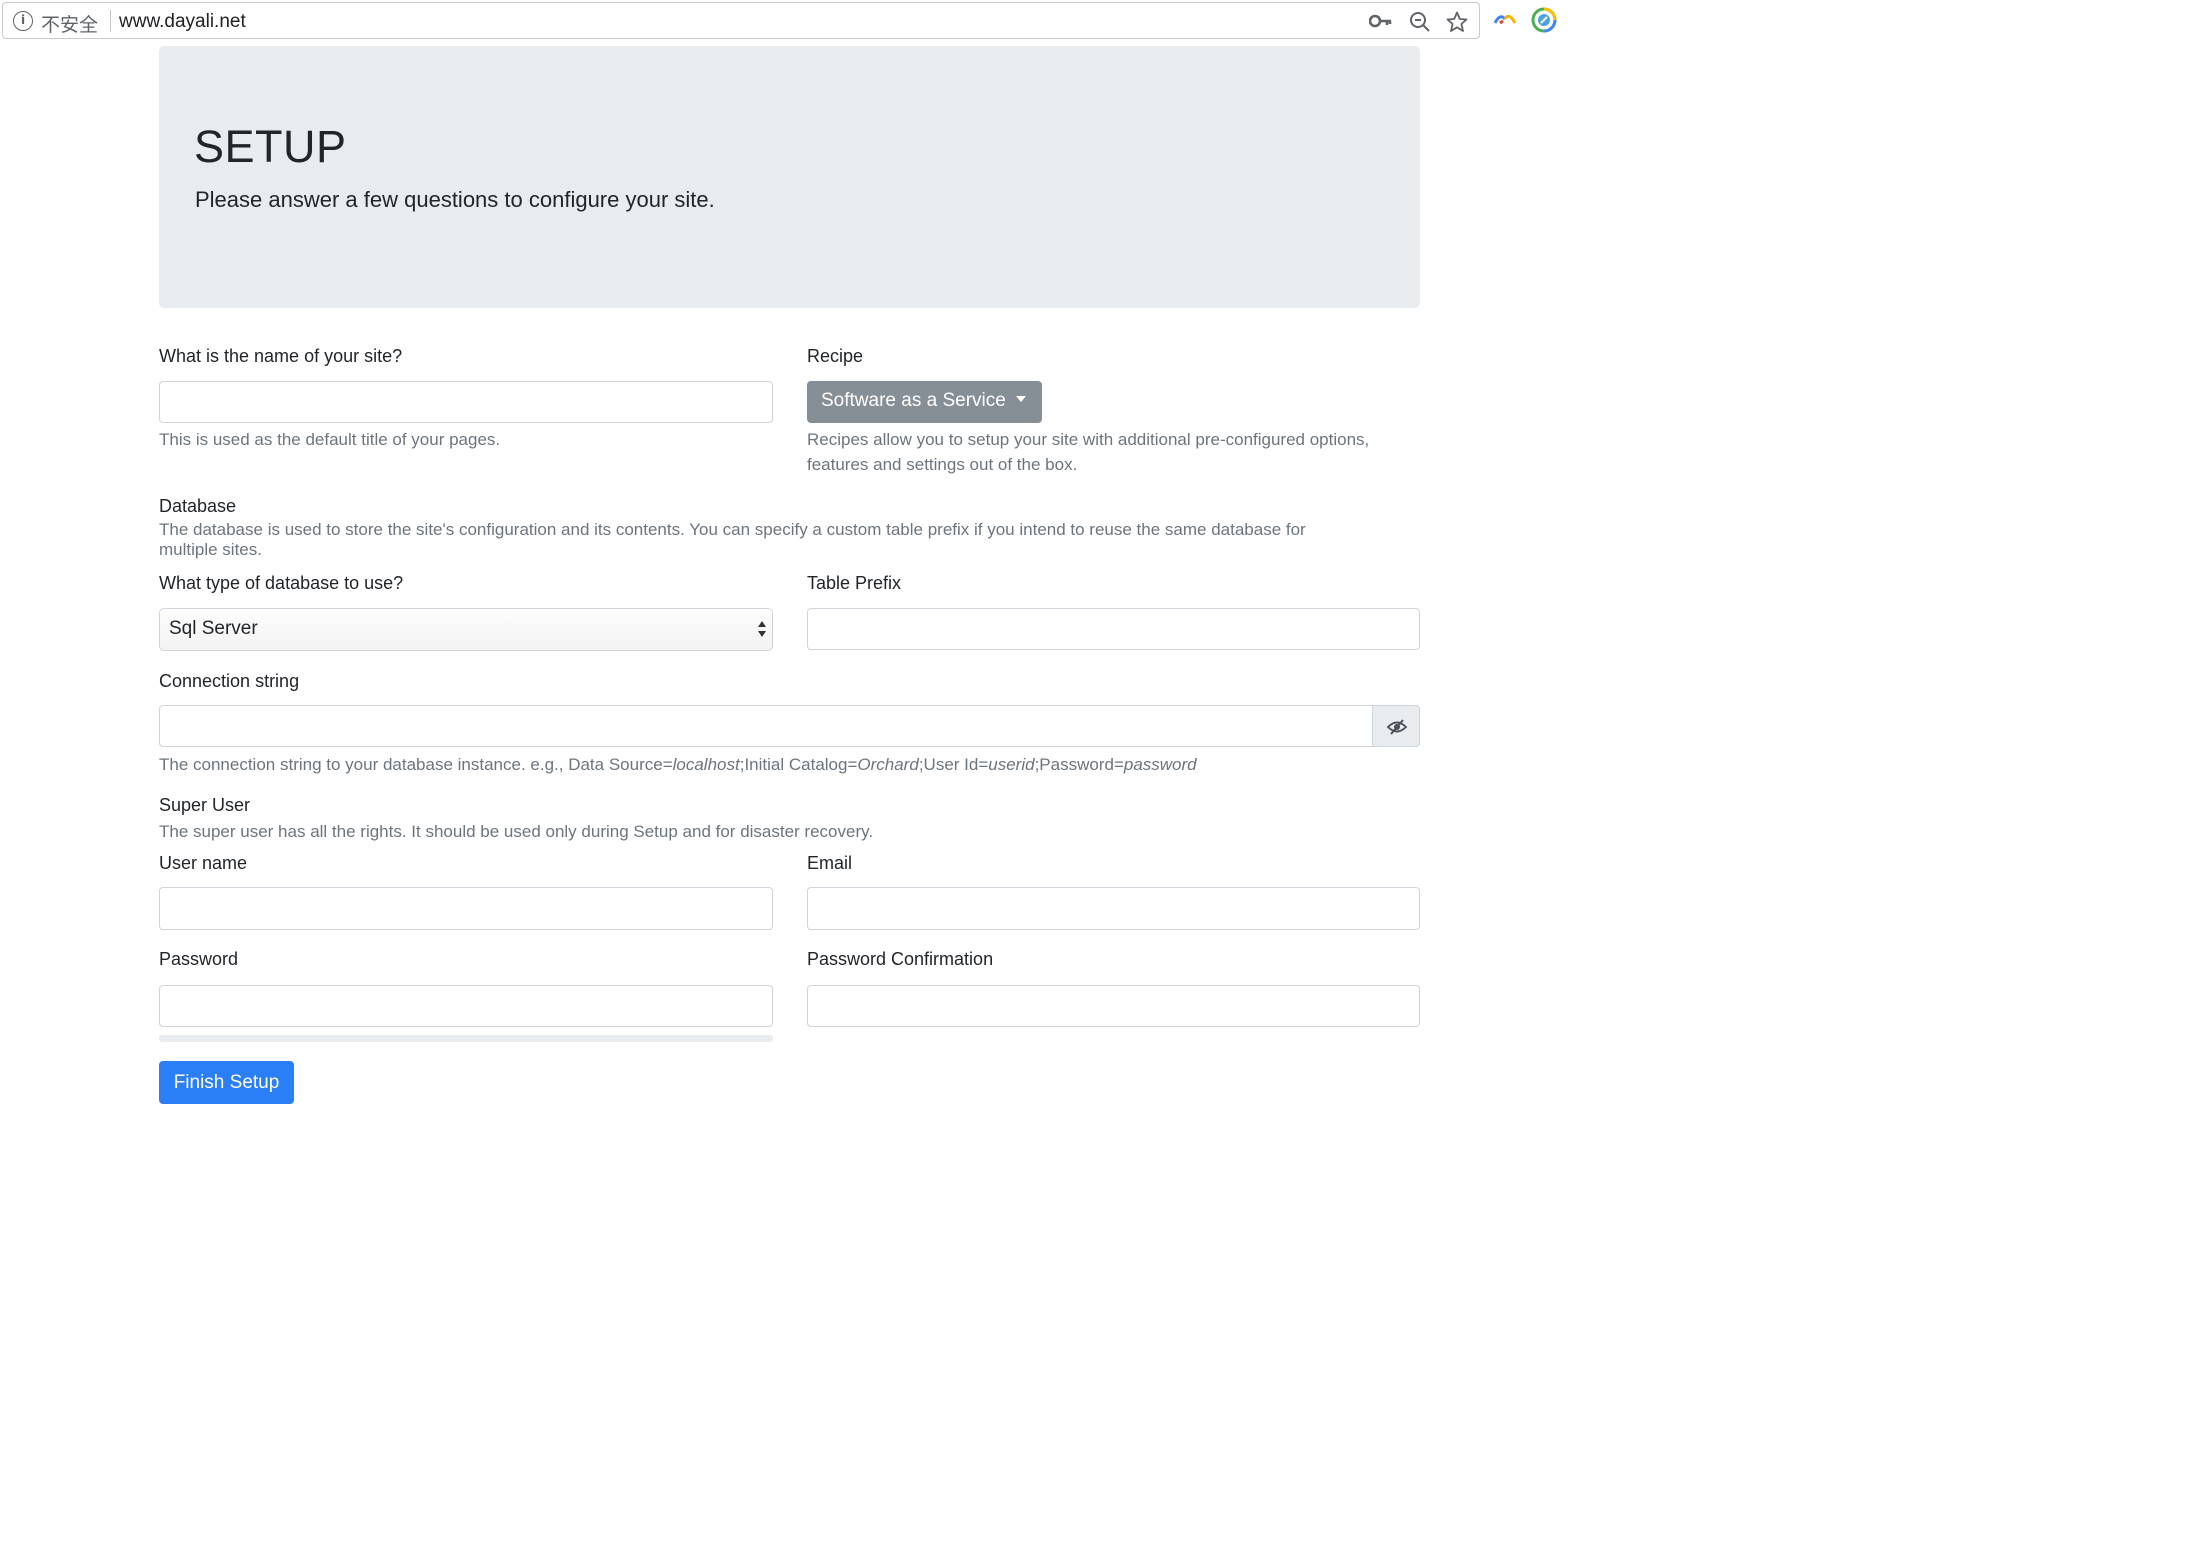 The width and height of the screenshot is (2208, 1566). Describe the element at coordinates (466, 629) in the screenshot. I see `database-type-select: Sql Server` at that location.